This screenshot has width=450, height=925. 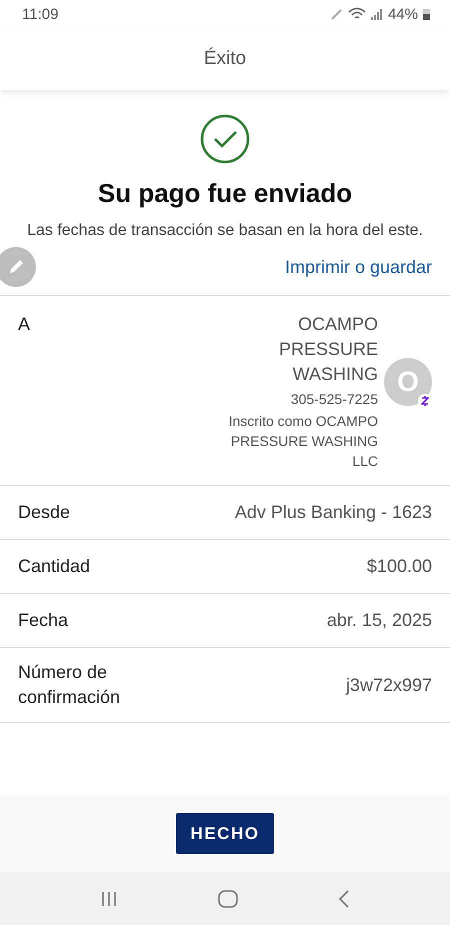 What do you see at coordinates (303, 441) in the screenshot?
I see `enrolled-name: Inscrito como OCAMPO PRESSURE WASHING LLC` at bounding box center [303, 441].